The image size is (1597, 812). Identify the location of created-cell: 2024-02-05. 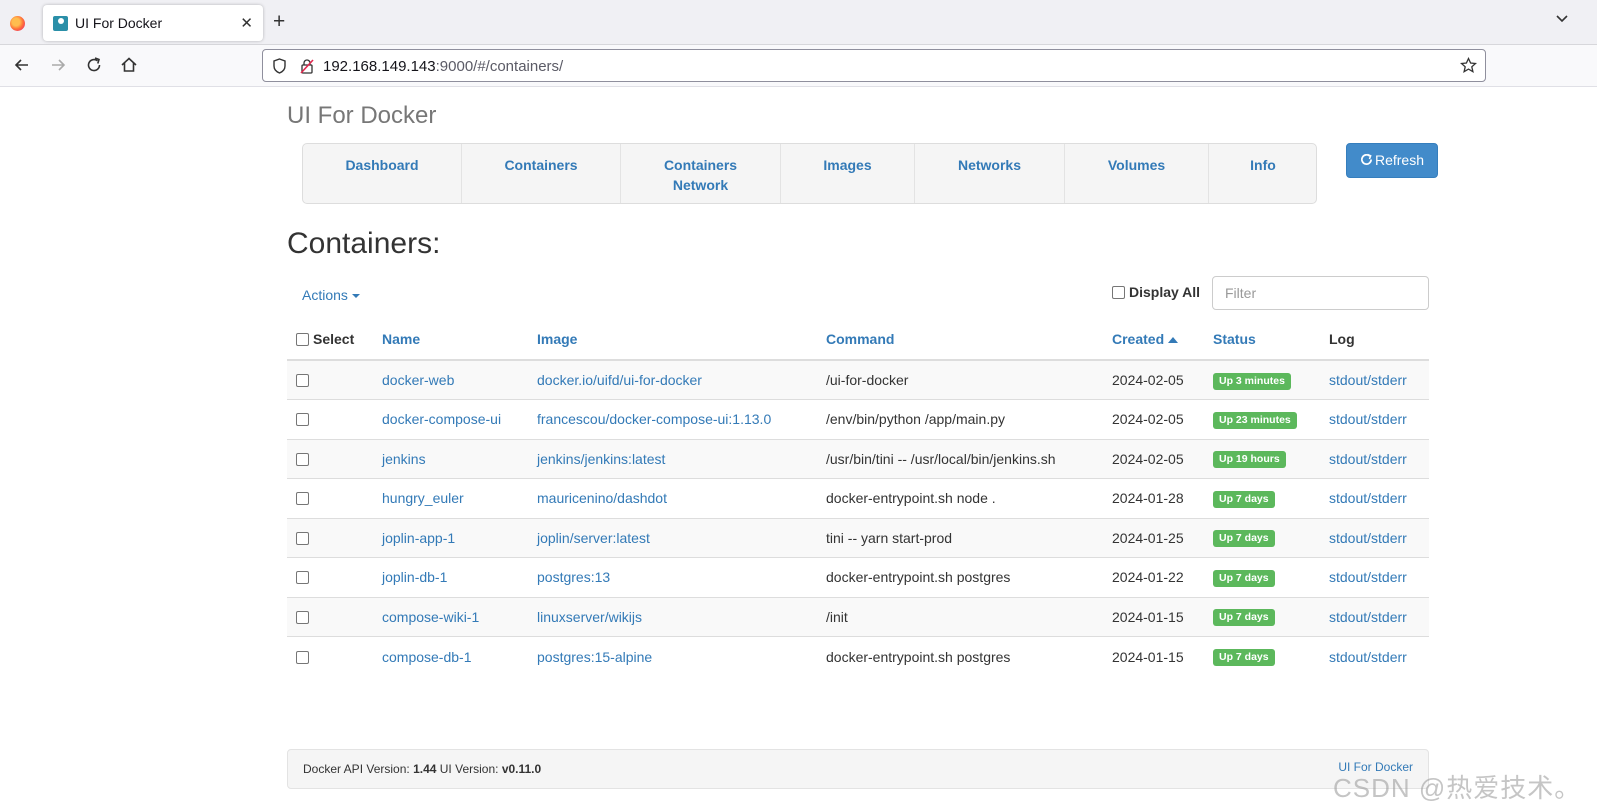
(1162, 419).